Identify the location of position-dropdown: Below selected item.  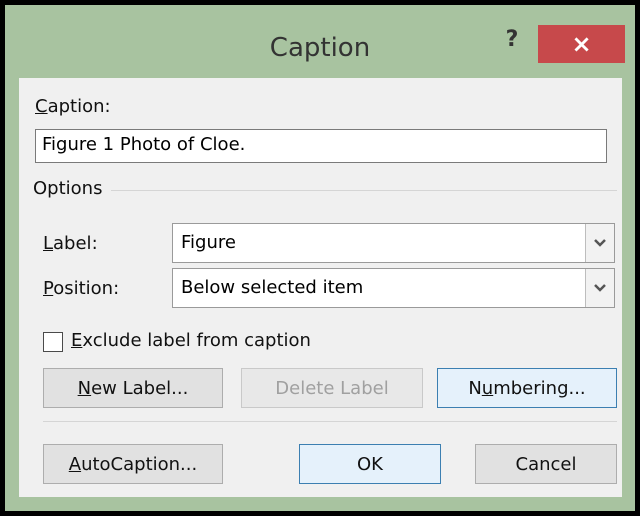
(393, 288).